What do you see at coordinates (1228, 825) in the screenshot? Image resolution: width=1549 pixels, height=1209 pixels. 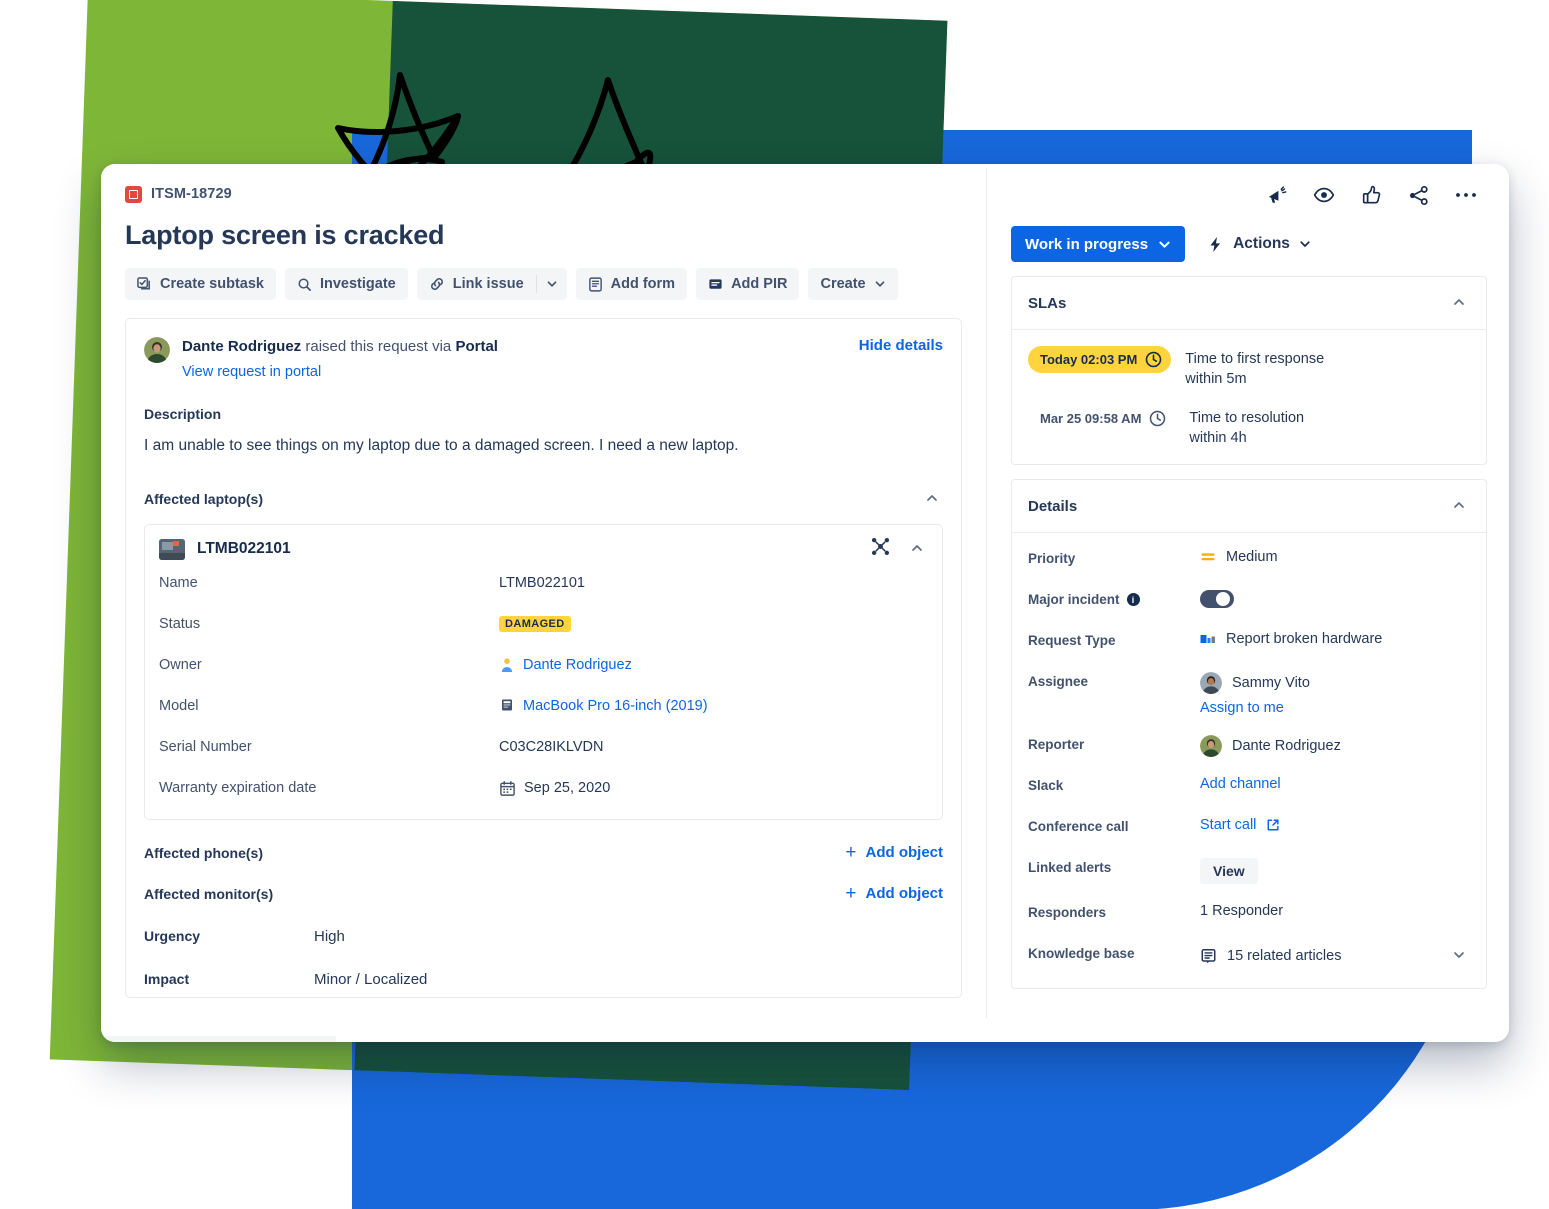 I see `start-call-link: Start call` at bounding box center [1228, 825].